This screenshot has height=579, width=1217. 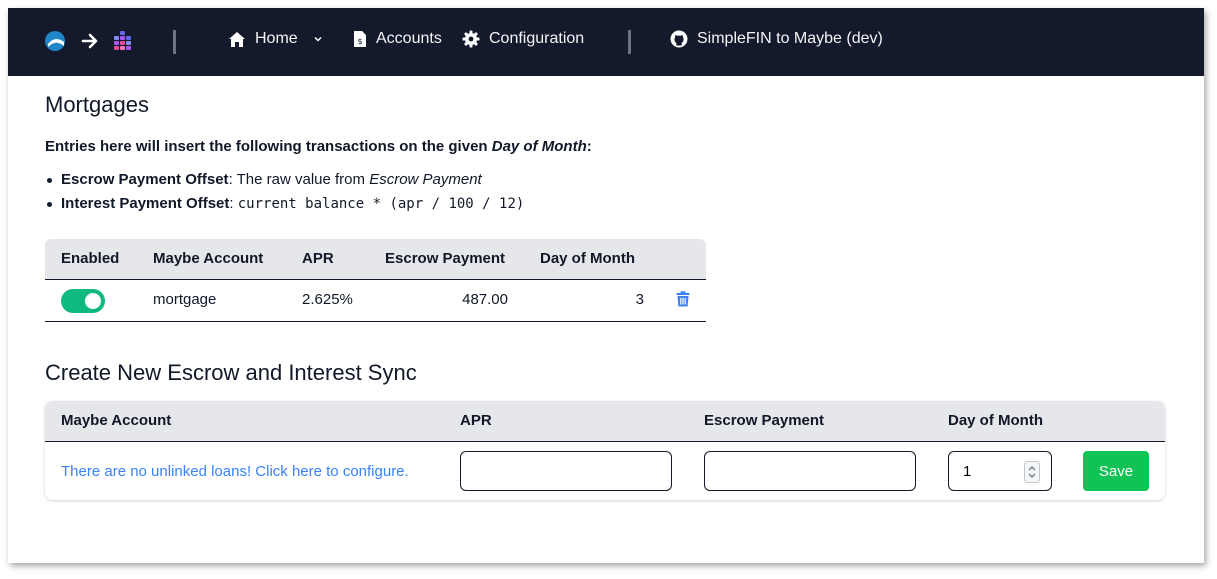 I want to click on nav-accounts-label: Accounts, so click(x=409, y=38).